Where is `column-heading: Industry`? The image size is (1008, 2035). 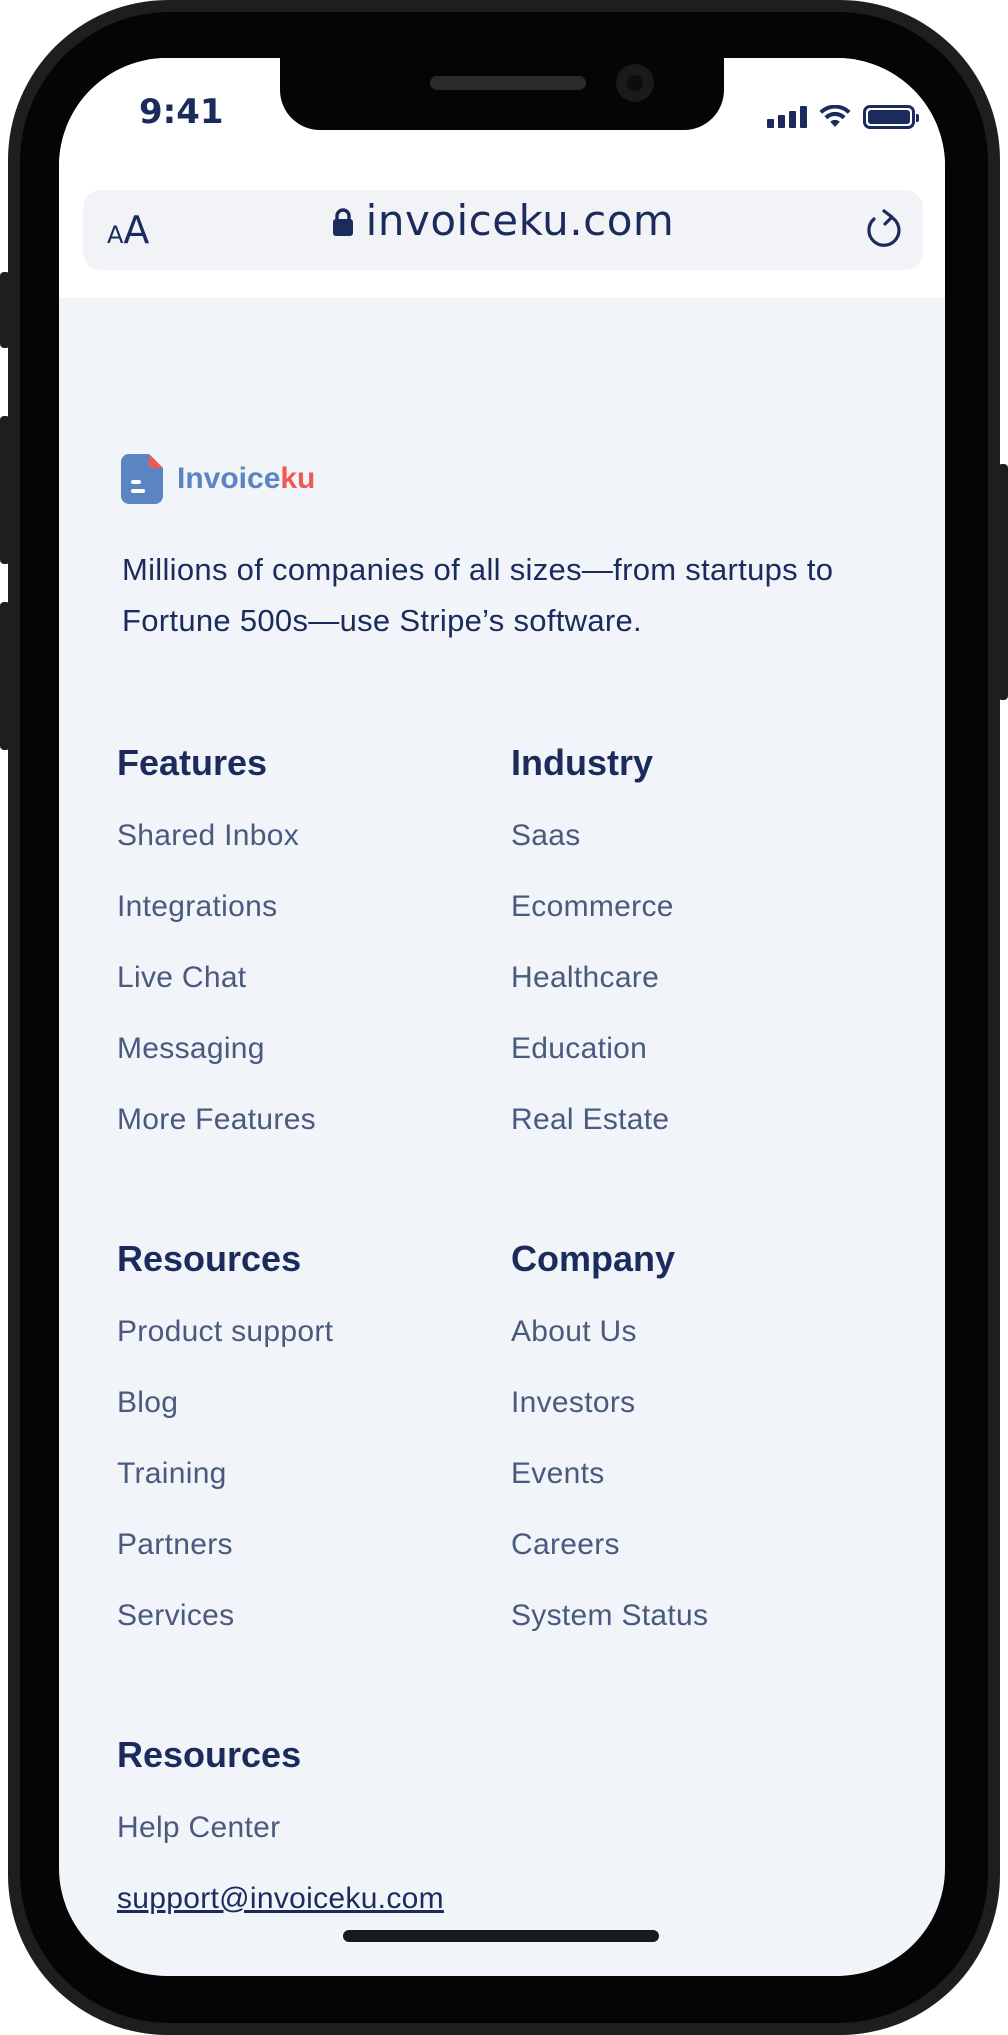 column-heading: Industry is located at coordinates (582, 762).